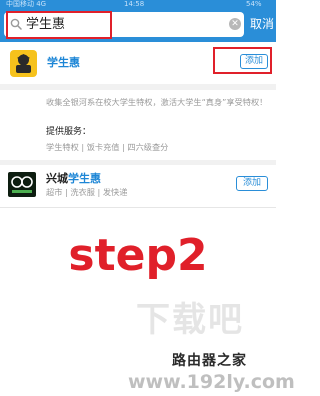 This screenshot has width=320, height=396. What do you see at coordinates (138, 207) in the screenshot?
I see `divider` at bounding box center [138, 207].